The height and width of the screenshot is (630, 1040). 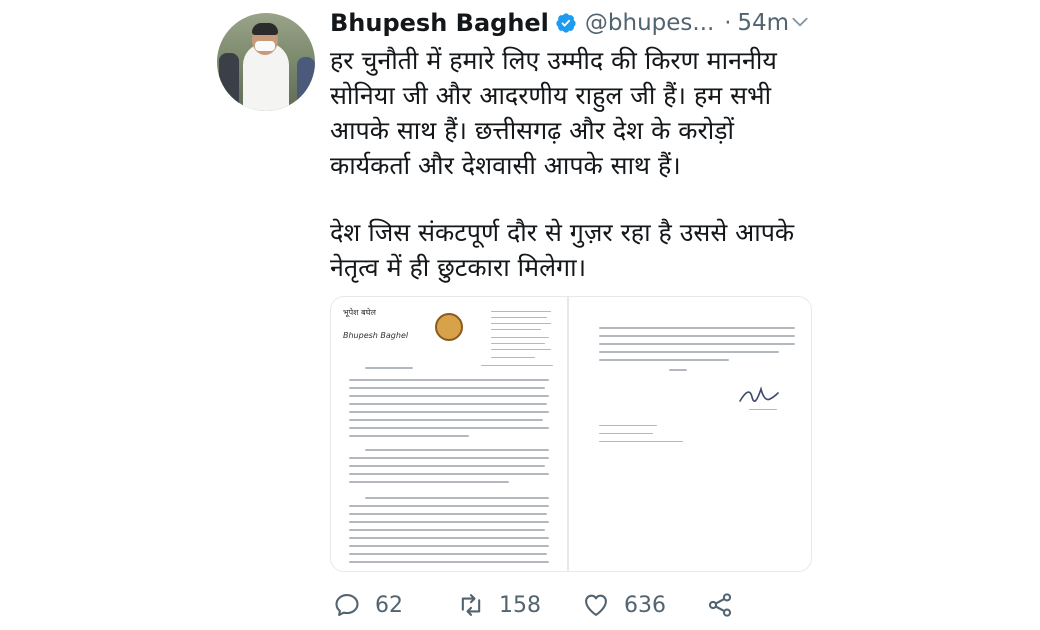 What do you see at coordinates (551, 95) in the screenshot?
I see `text-line: सोनिया जी और आदरणीय राहुल जी हैं। हम सभी` at bounding box center [551, 95].